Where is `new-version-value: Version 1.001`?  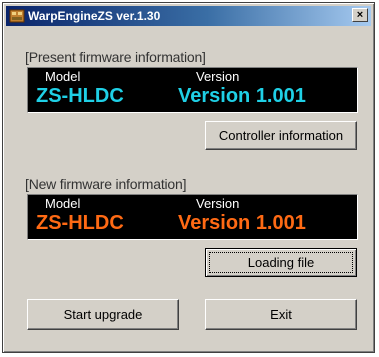
new-version-value: Version 1.001 is located at coordinates (242, 223).